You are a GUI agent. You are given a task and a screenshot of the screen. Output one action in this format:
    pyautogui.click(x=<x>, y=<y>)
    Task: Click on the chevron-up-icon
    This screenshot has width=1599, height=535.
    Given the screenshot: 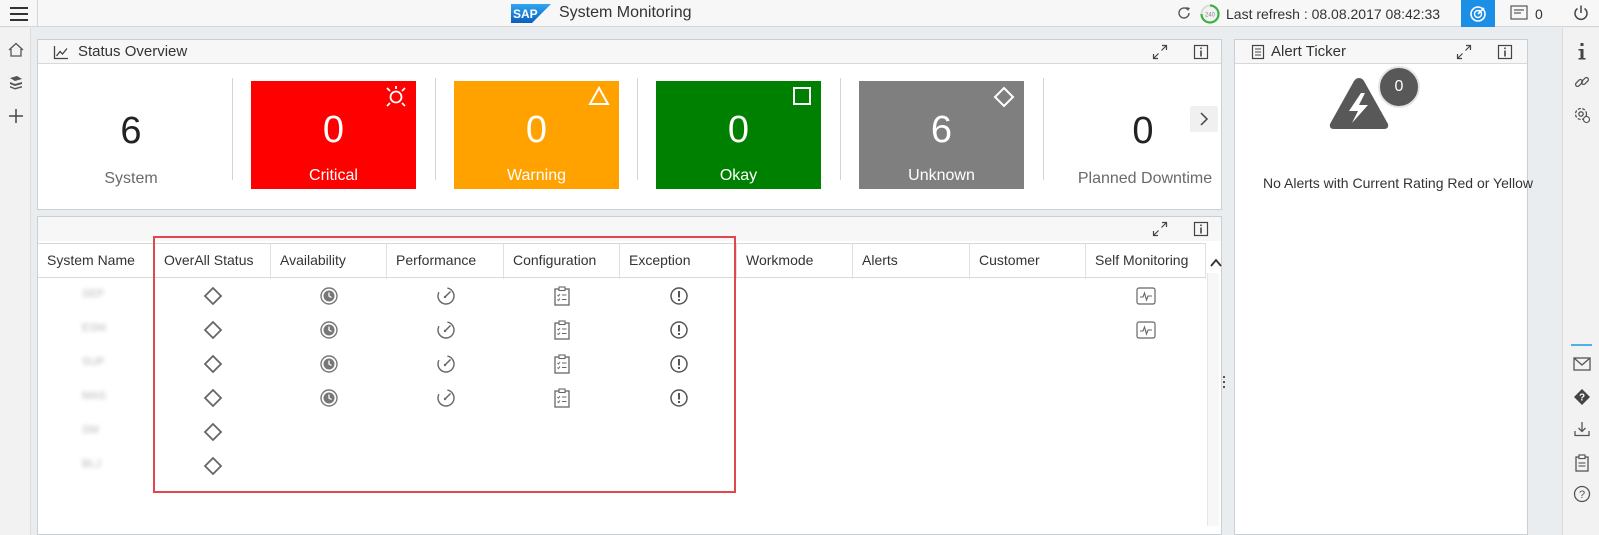 What is the action you would take?
    pyautogui.click(x=1216, y=263)
    